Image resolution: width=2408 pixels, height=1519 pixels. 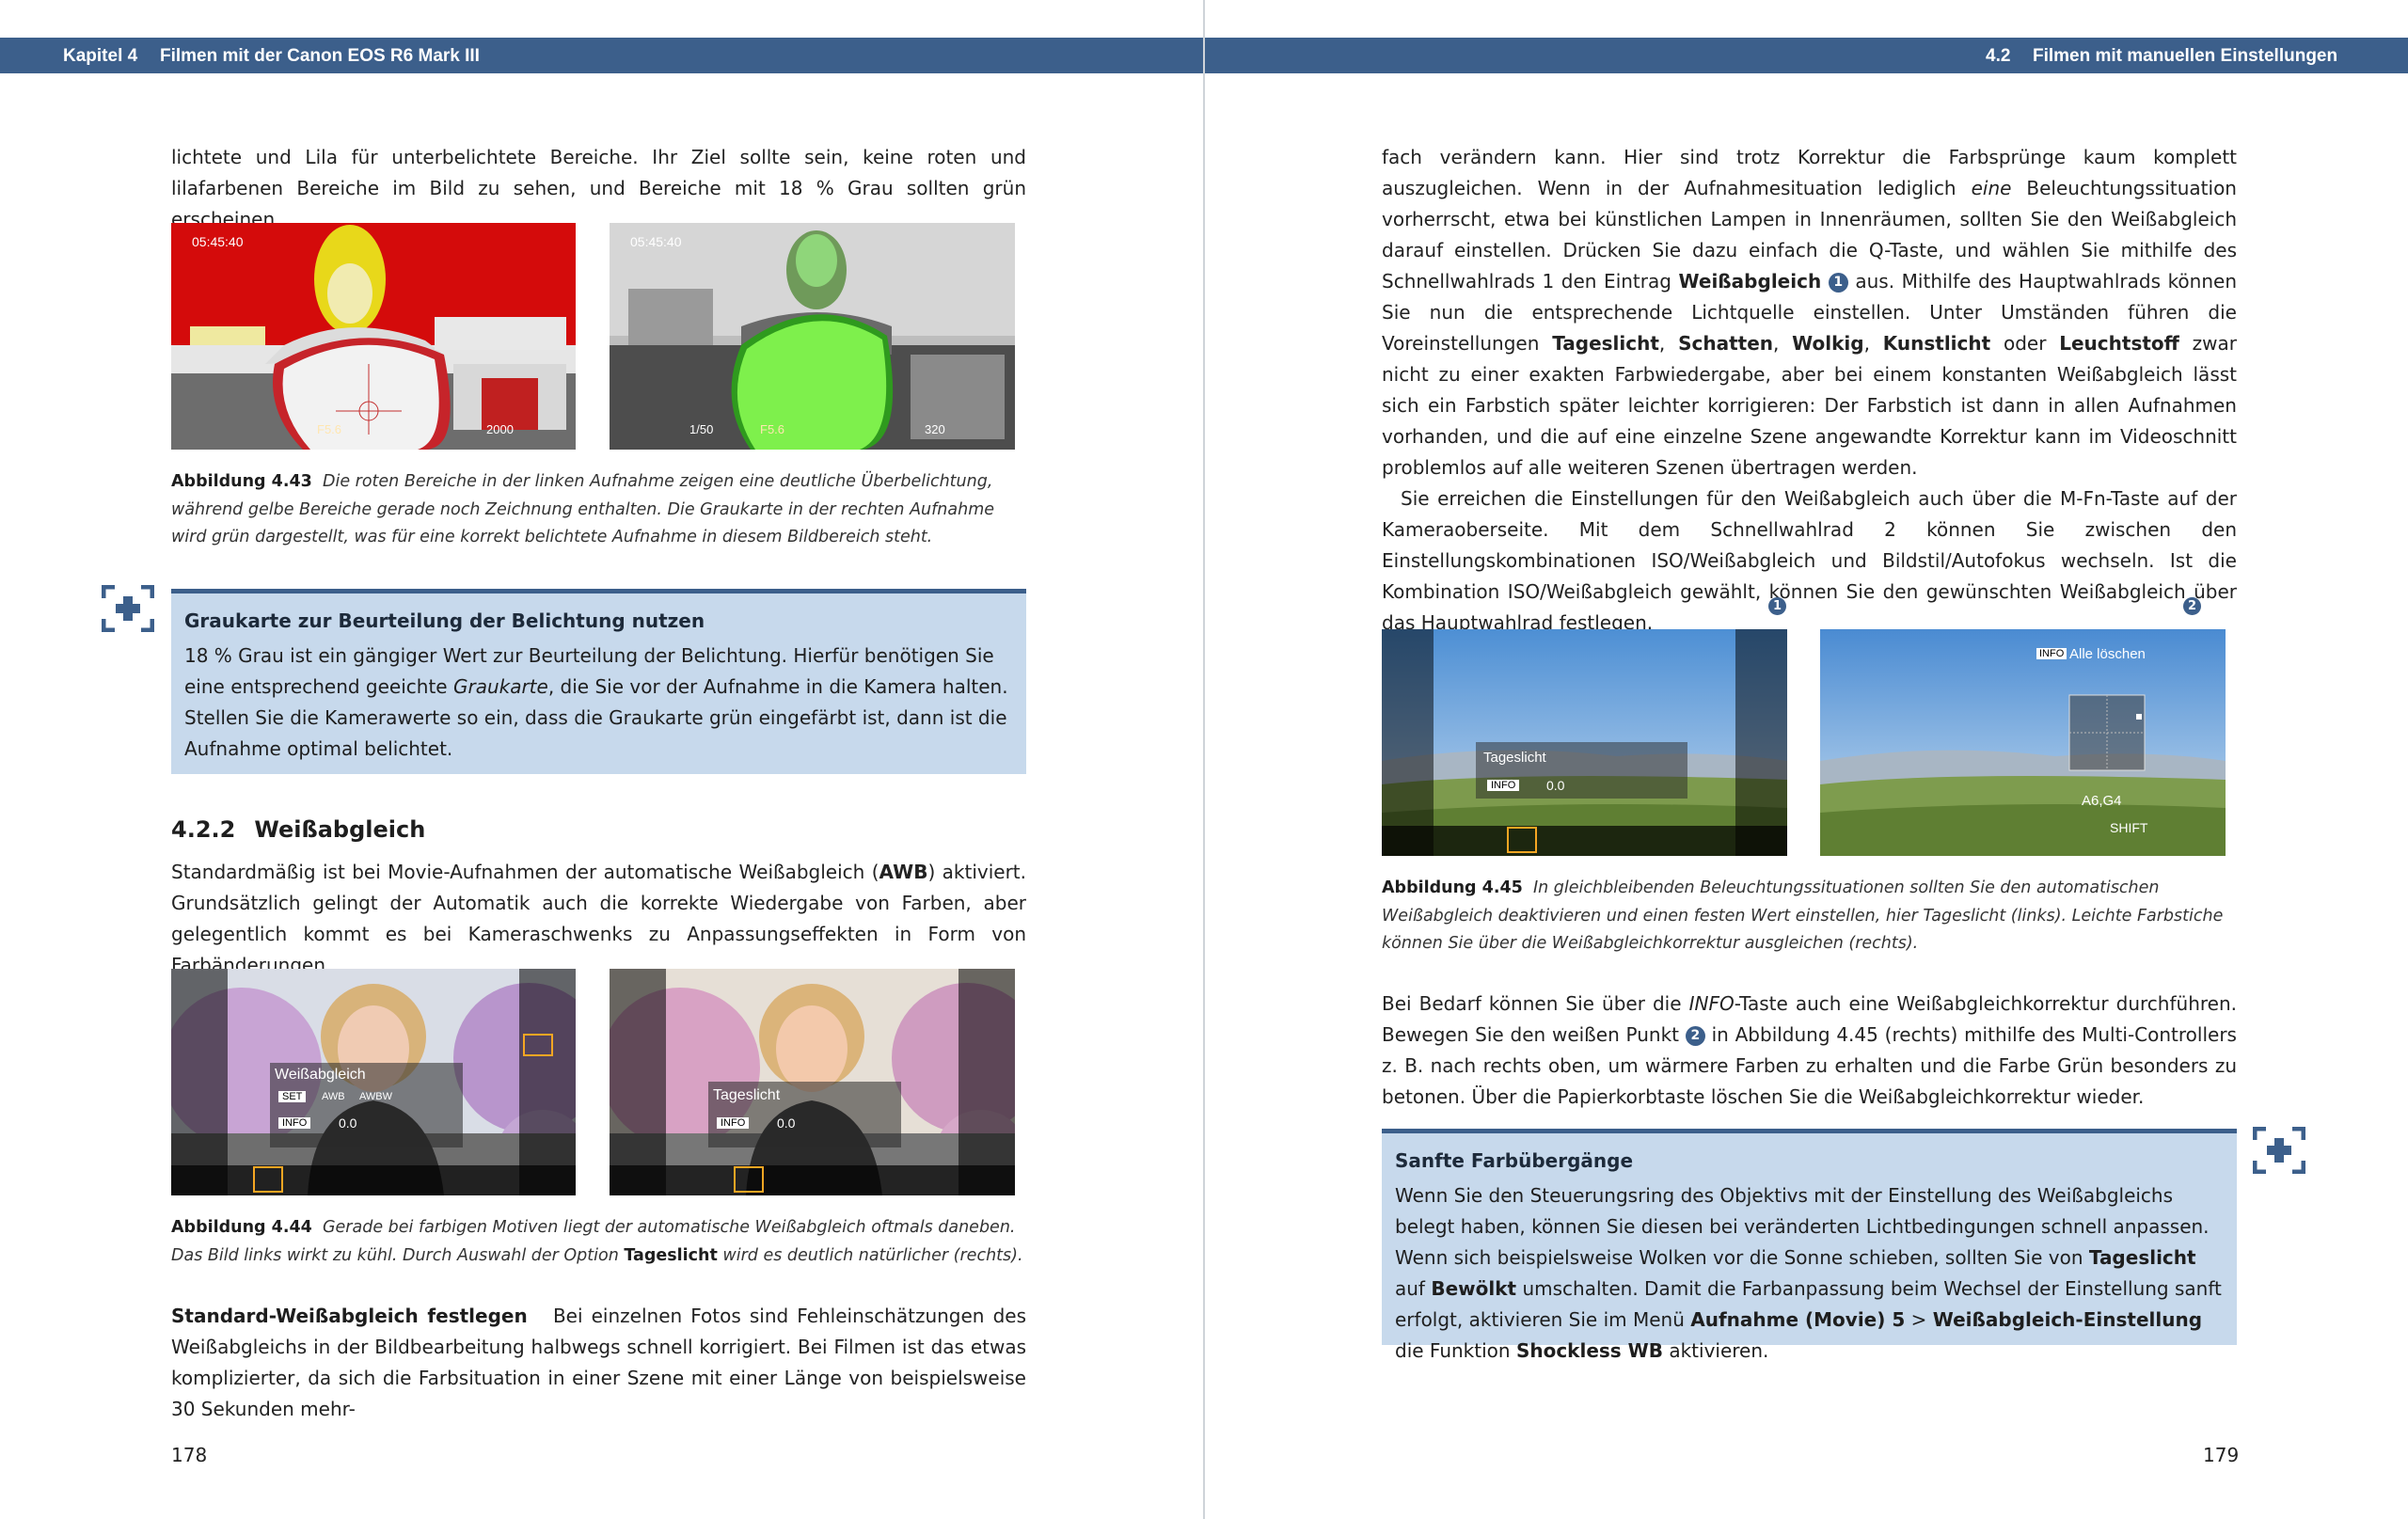 I want to click on tip-box-2-title: Sanfte Farbübergänge, so click(x=1515, y=1160).